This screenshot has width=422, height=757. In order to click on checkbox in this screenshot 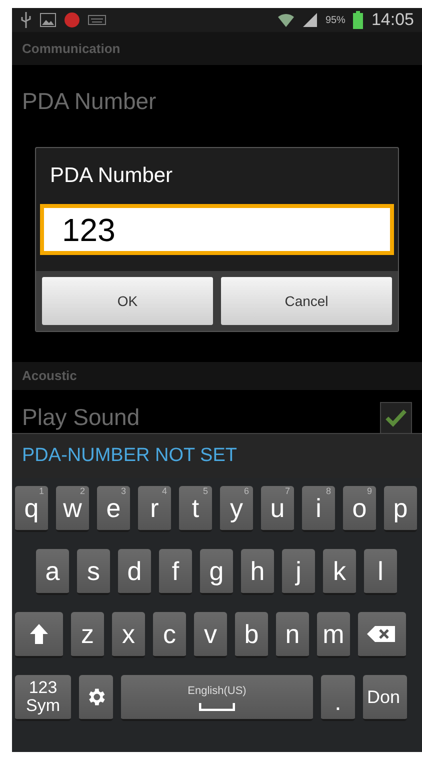, I will do `click(396, 418)`.